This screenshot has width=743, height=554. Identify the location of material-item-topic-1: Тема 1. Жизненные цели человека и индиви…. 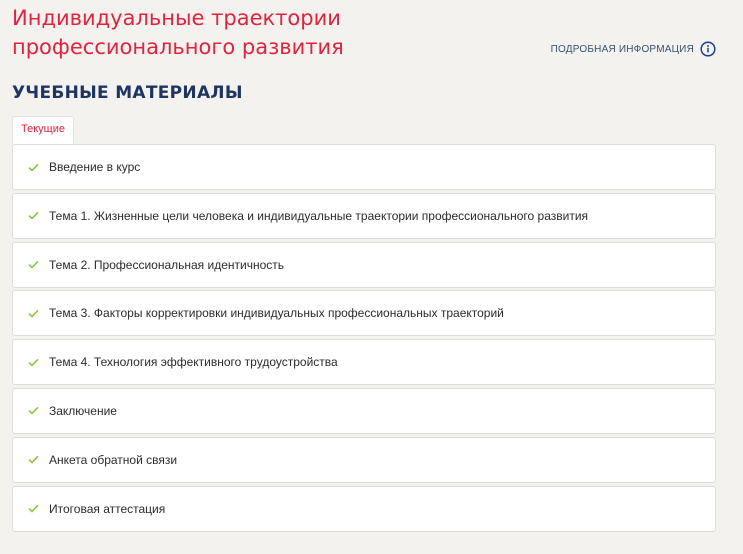
(364, 215).